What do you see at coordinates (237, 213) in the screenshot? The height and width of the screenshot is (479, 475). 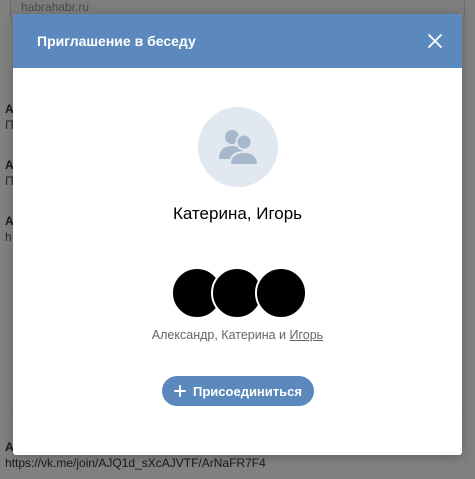 I see `chat-name: Катерина, Игорь` at bounding box center [237, 213].